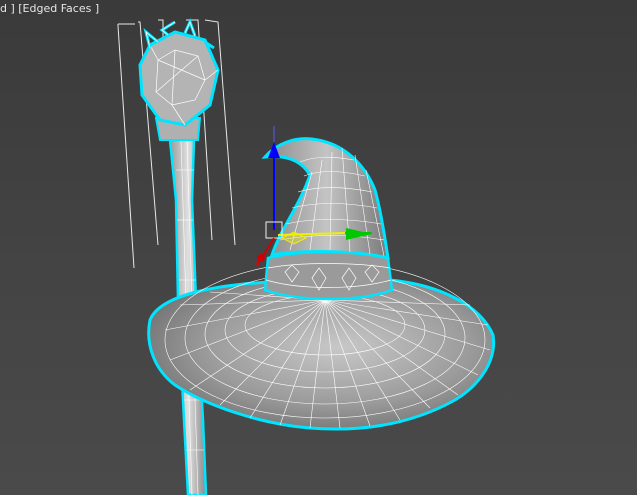 This screenshot has height=495, width=637. What do you see at coordinates (328, 275) in the screenshot?
I see `hat-band` at bounding box center [328, 275].